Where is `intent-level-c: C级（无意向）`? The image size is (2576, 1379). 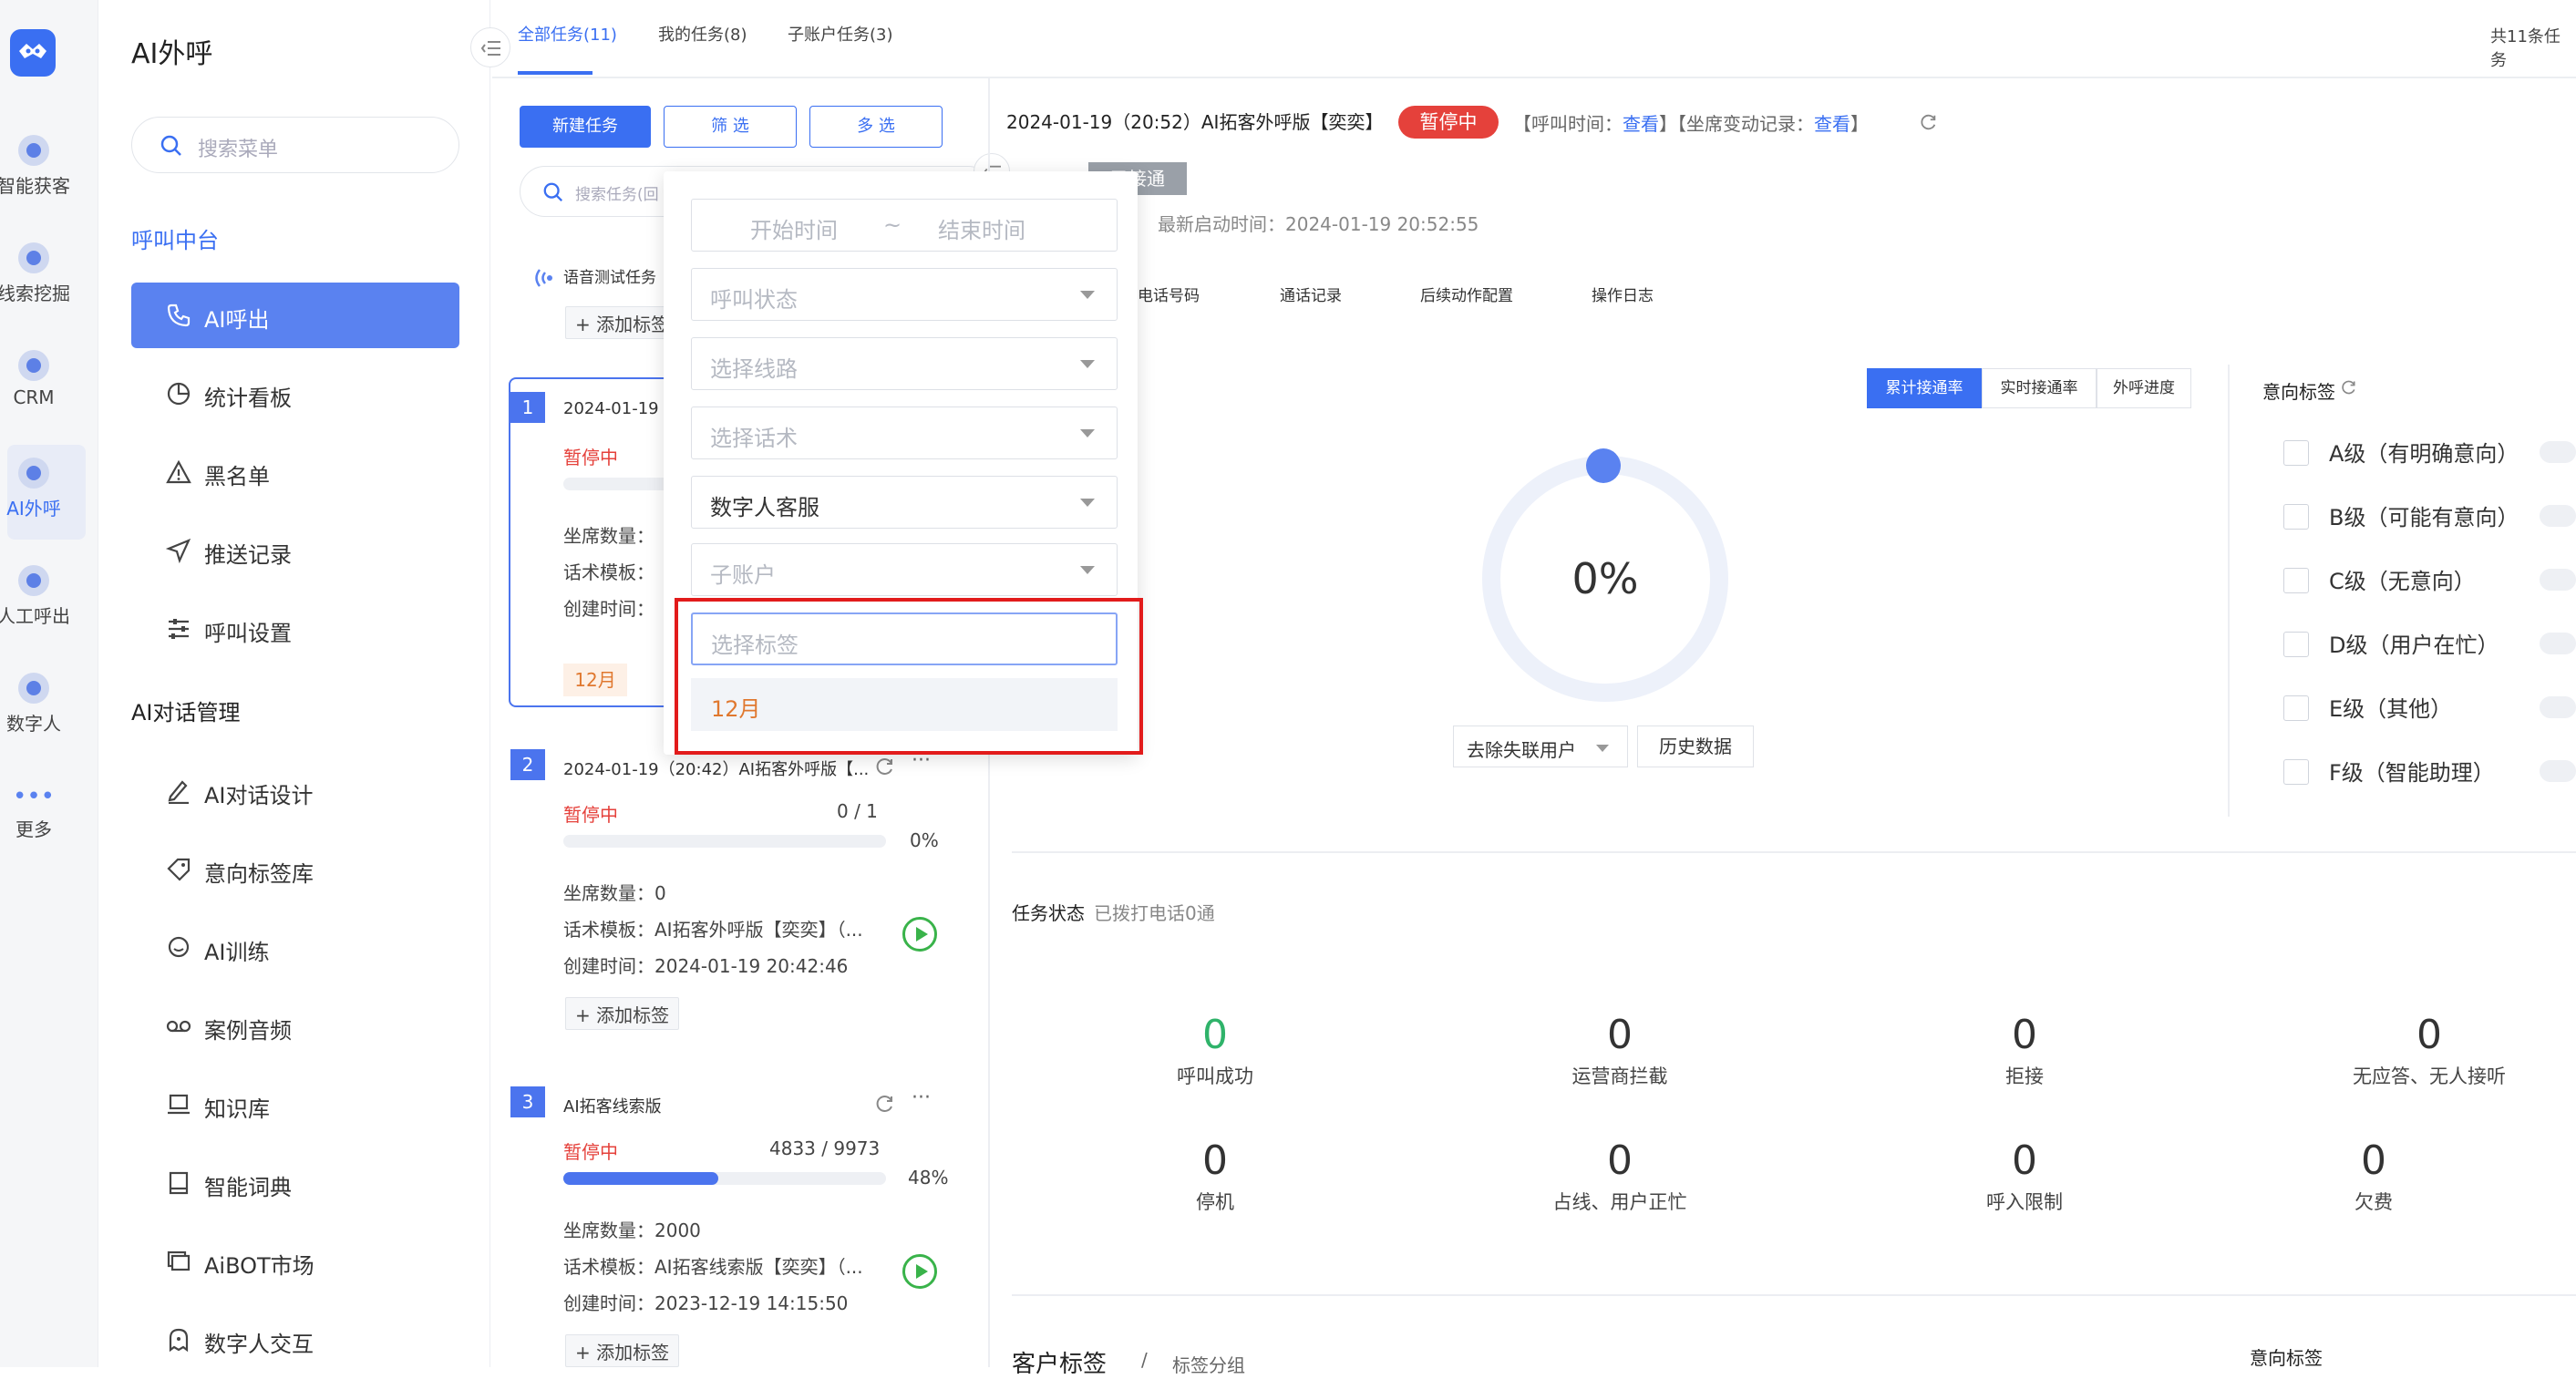
intent-level-c: C级（无意向） is located at coordinates (2411, 581).